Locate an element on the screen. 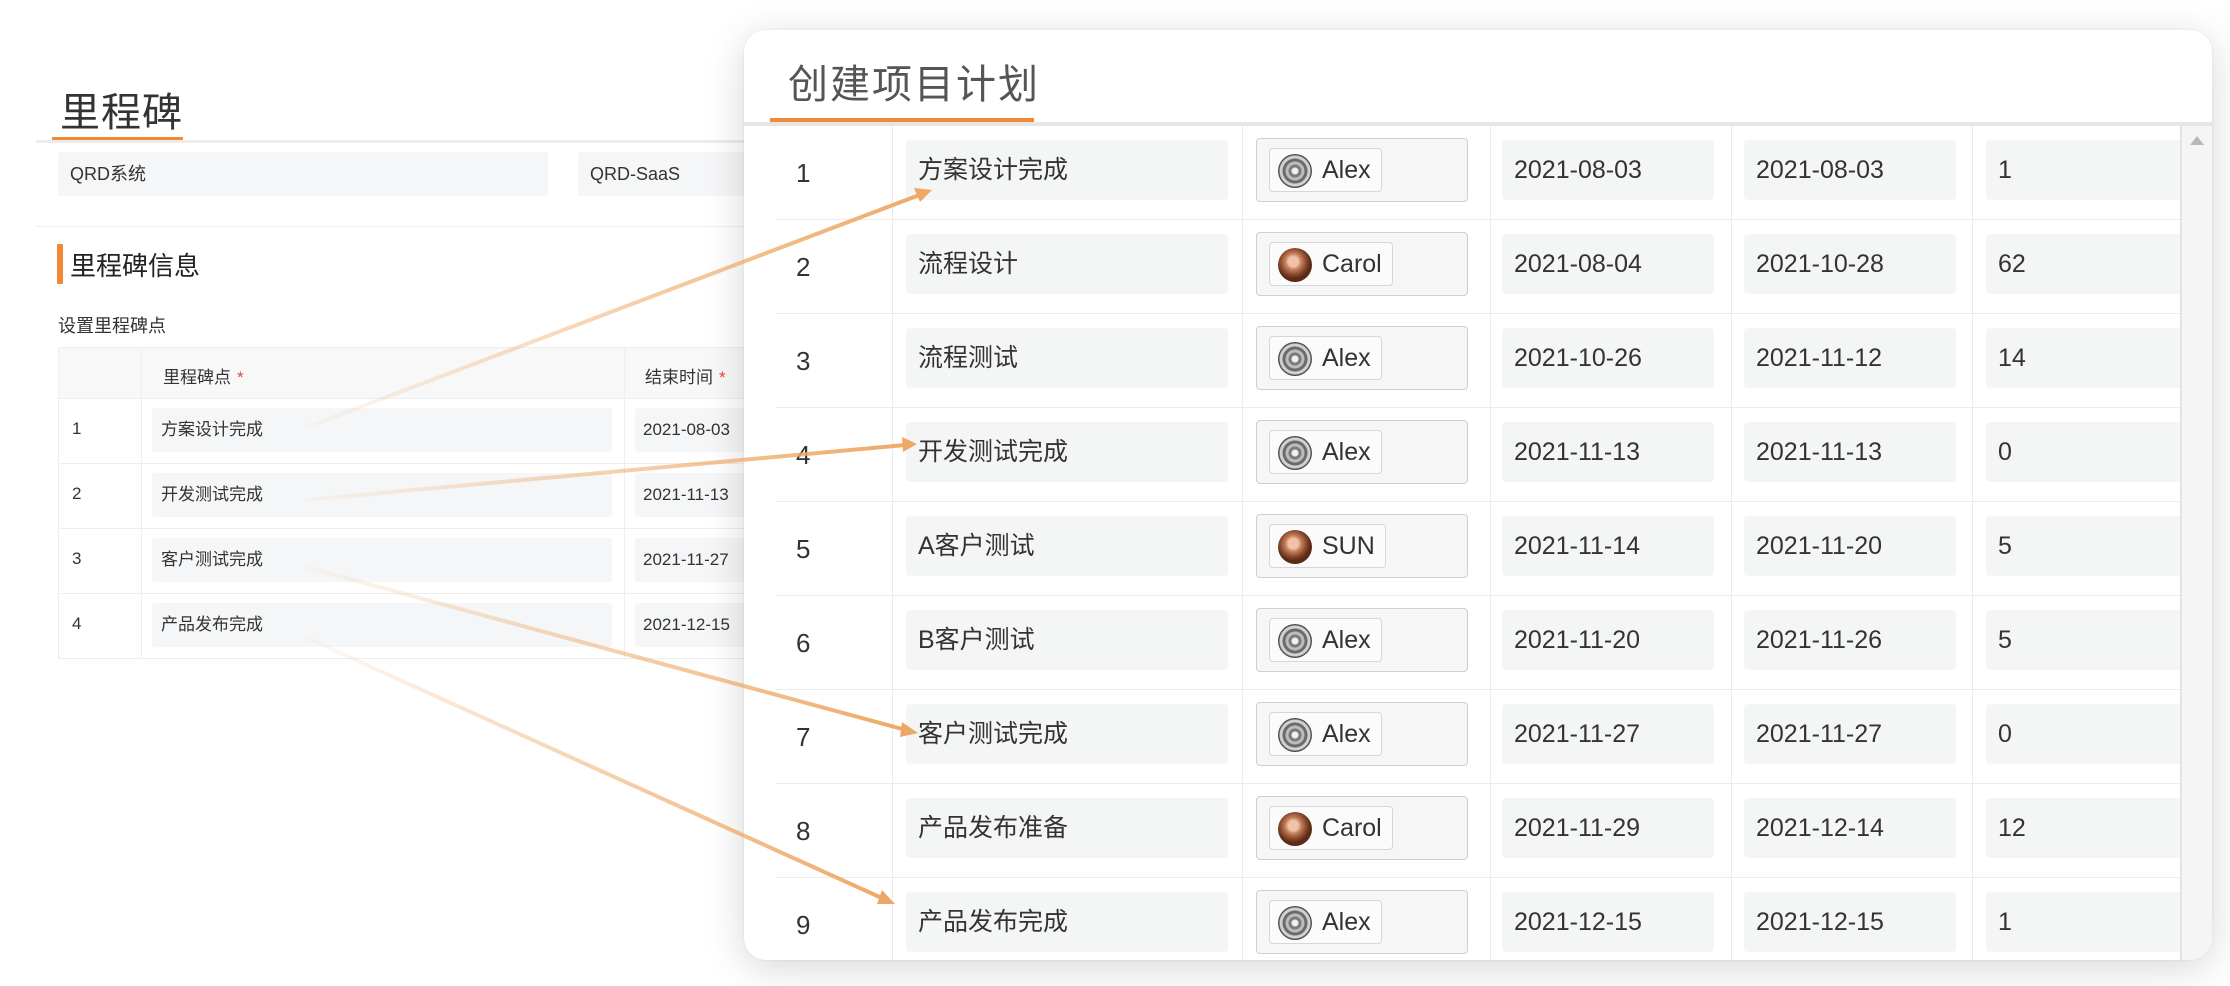  end-date-input: 2021-12-14 is located at coordinates (1850, 828).